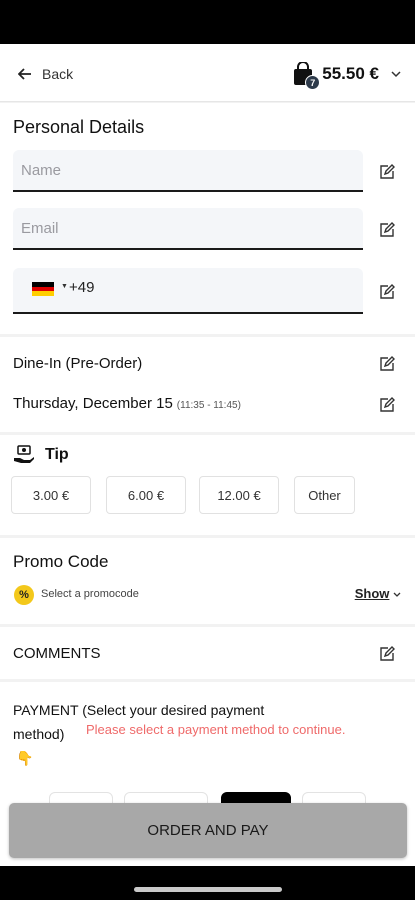 This screenshot has width=415, height=900. Describe the element at coordinates (350, 73) in the screenshot. I see `cart-total: 55.50 €` at that location.